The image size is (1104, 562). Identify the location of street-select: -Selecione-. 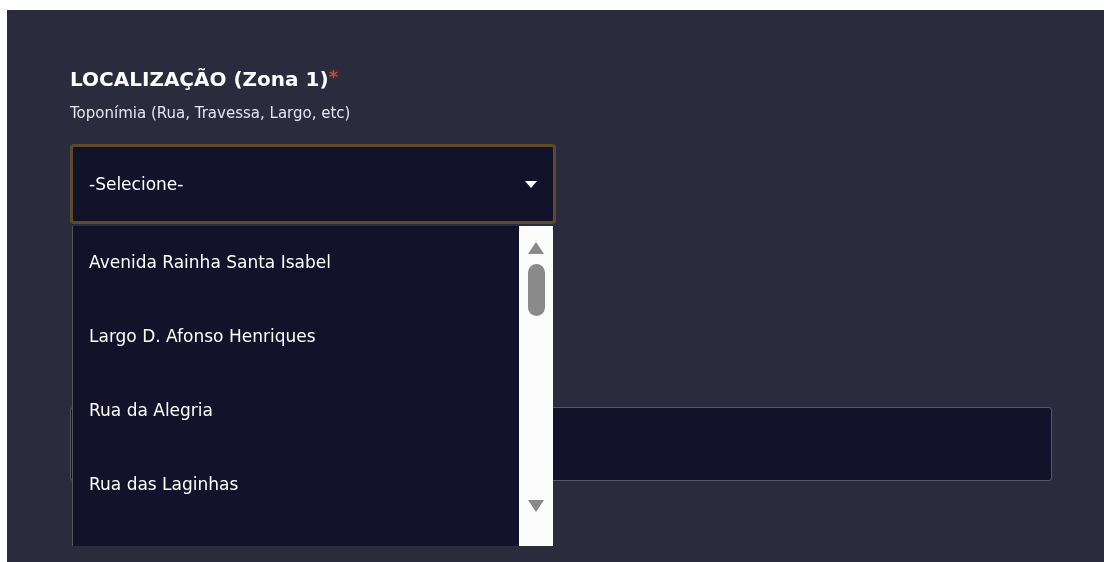
(313, 184).